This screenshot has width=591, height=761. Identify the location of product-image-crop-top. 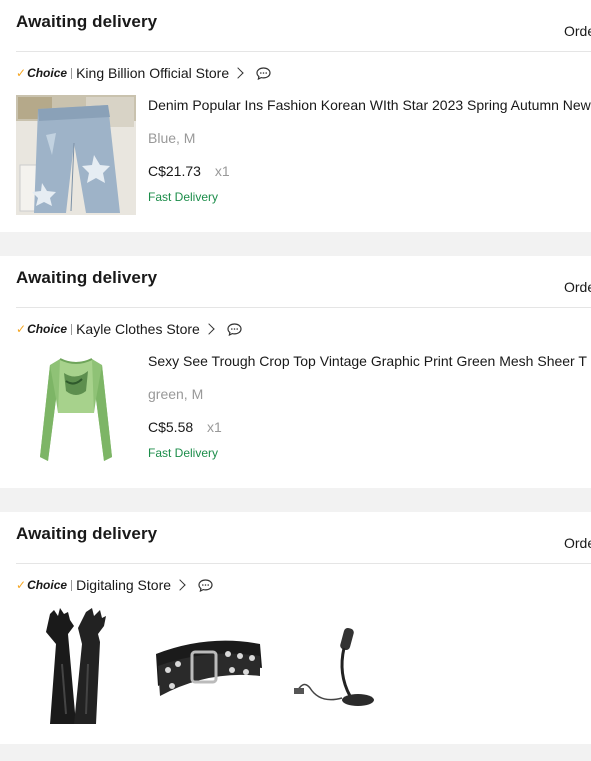
(76, 411).